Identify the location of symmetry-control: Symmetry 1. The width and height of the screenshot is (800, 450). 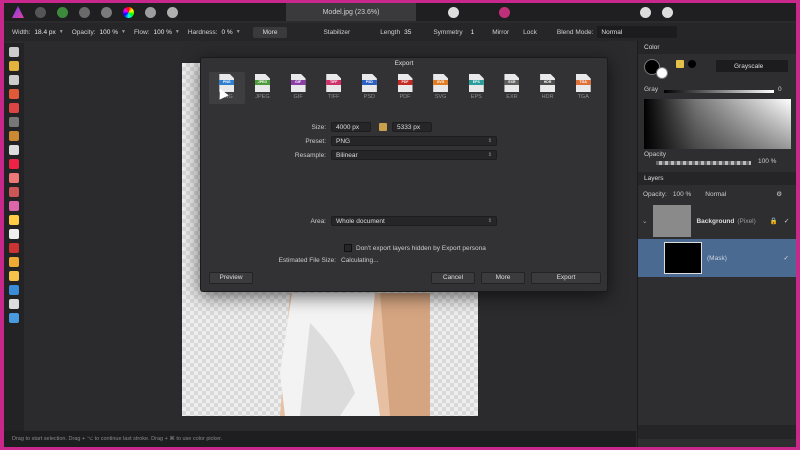
(453, 32).